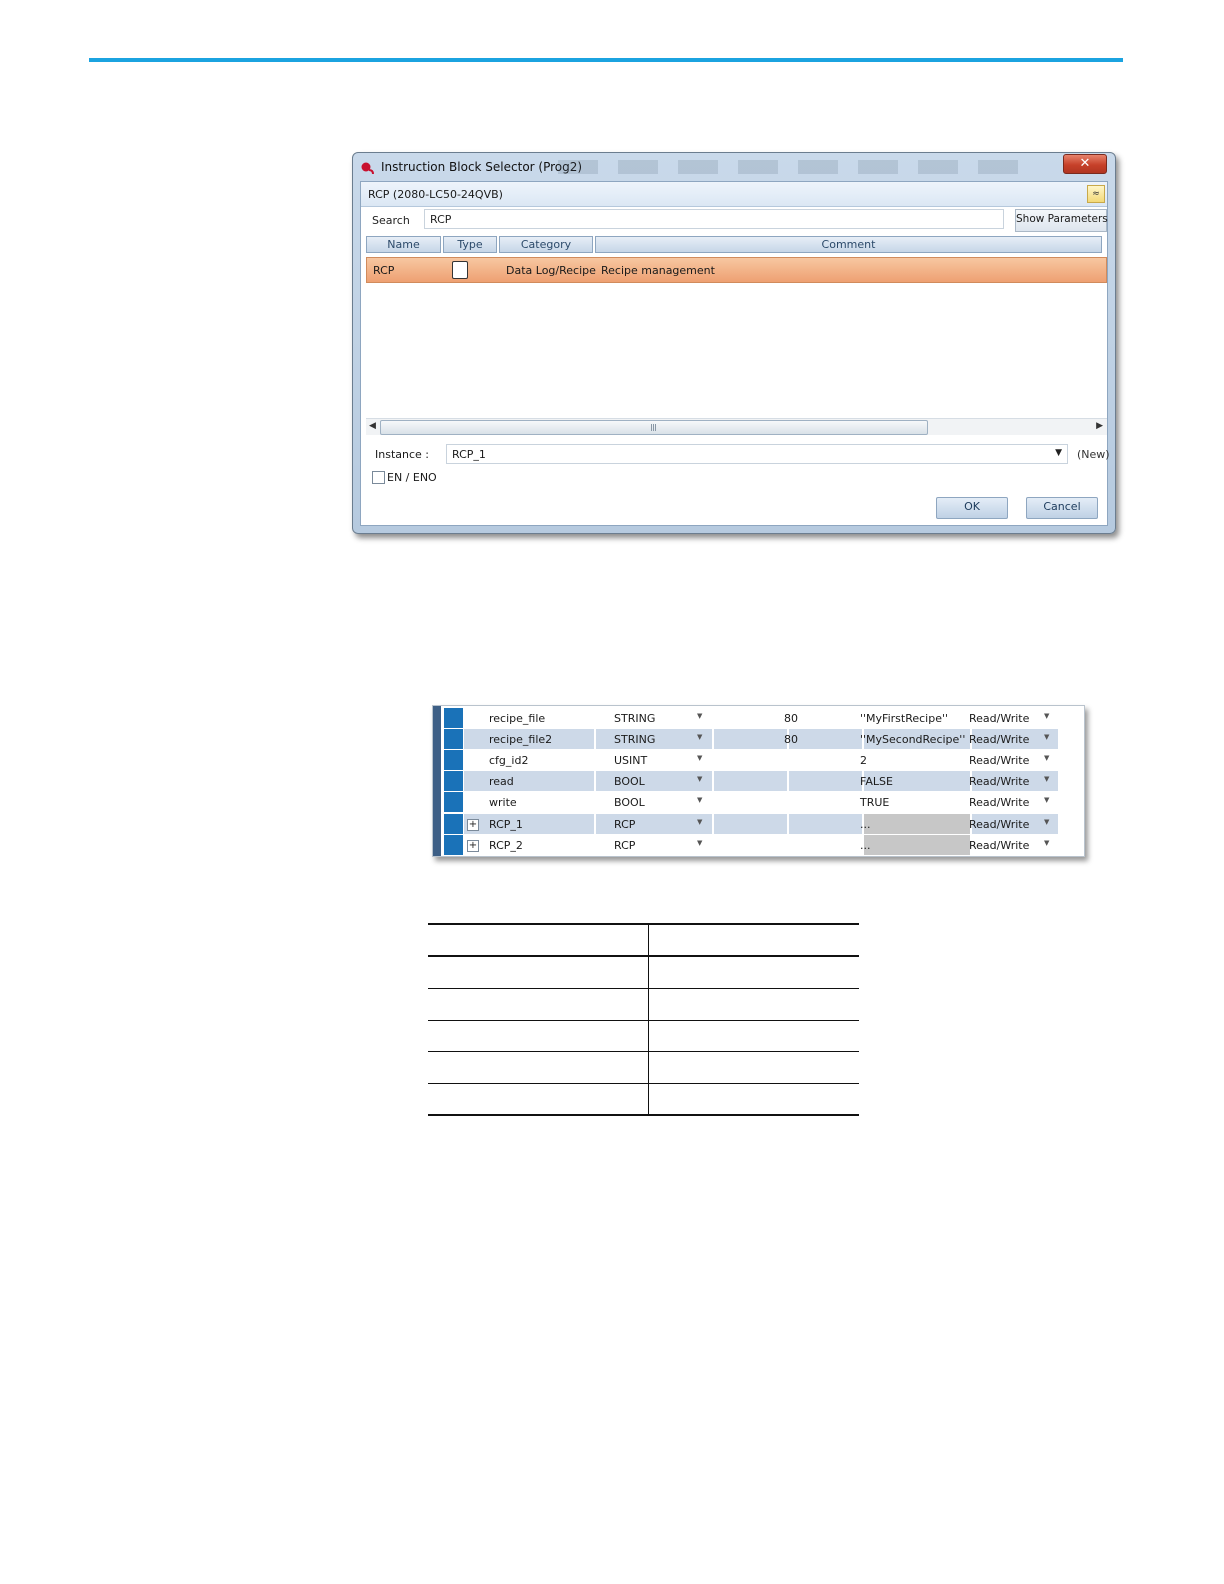 The height and width of the screenshot is (1584, 1224). What do you see at coordinates (848, 244) in the screenshot?
I see `column-header-comment: Comment` at bounding box center [848, 244].